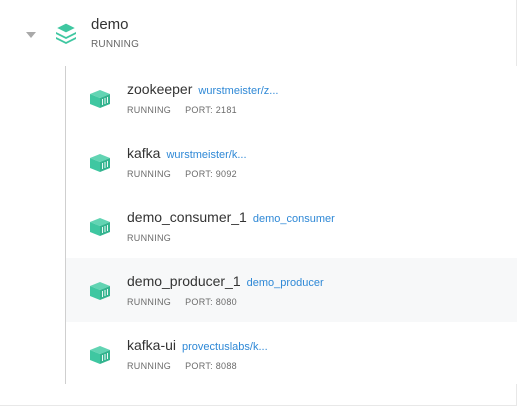 The height and width of the screenshot is (407, 518). Describe the element at coordinates (115, 44) in the screenshot. I see `stack-status: RUNNING` at that location.